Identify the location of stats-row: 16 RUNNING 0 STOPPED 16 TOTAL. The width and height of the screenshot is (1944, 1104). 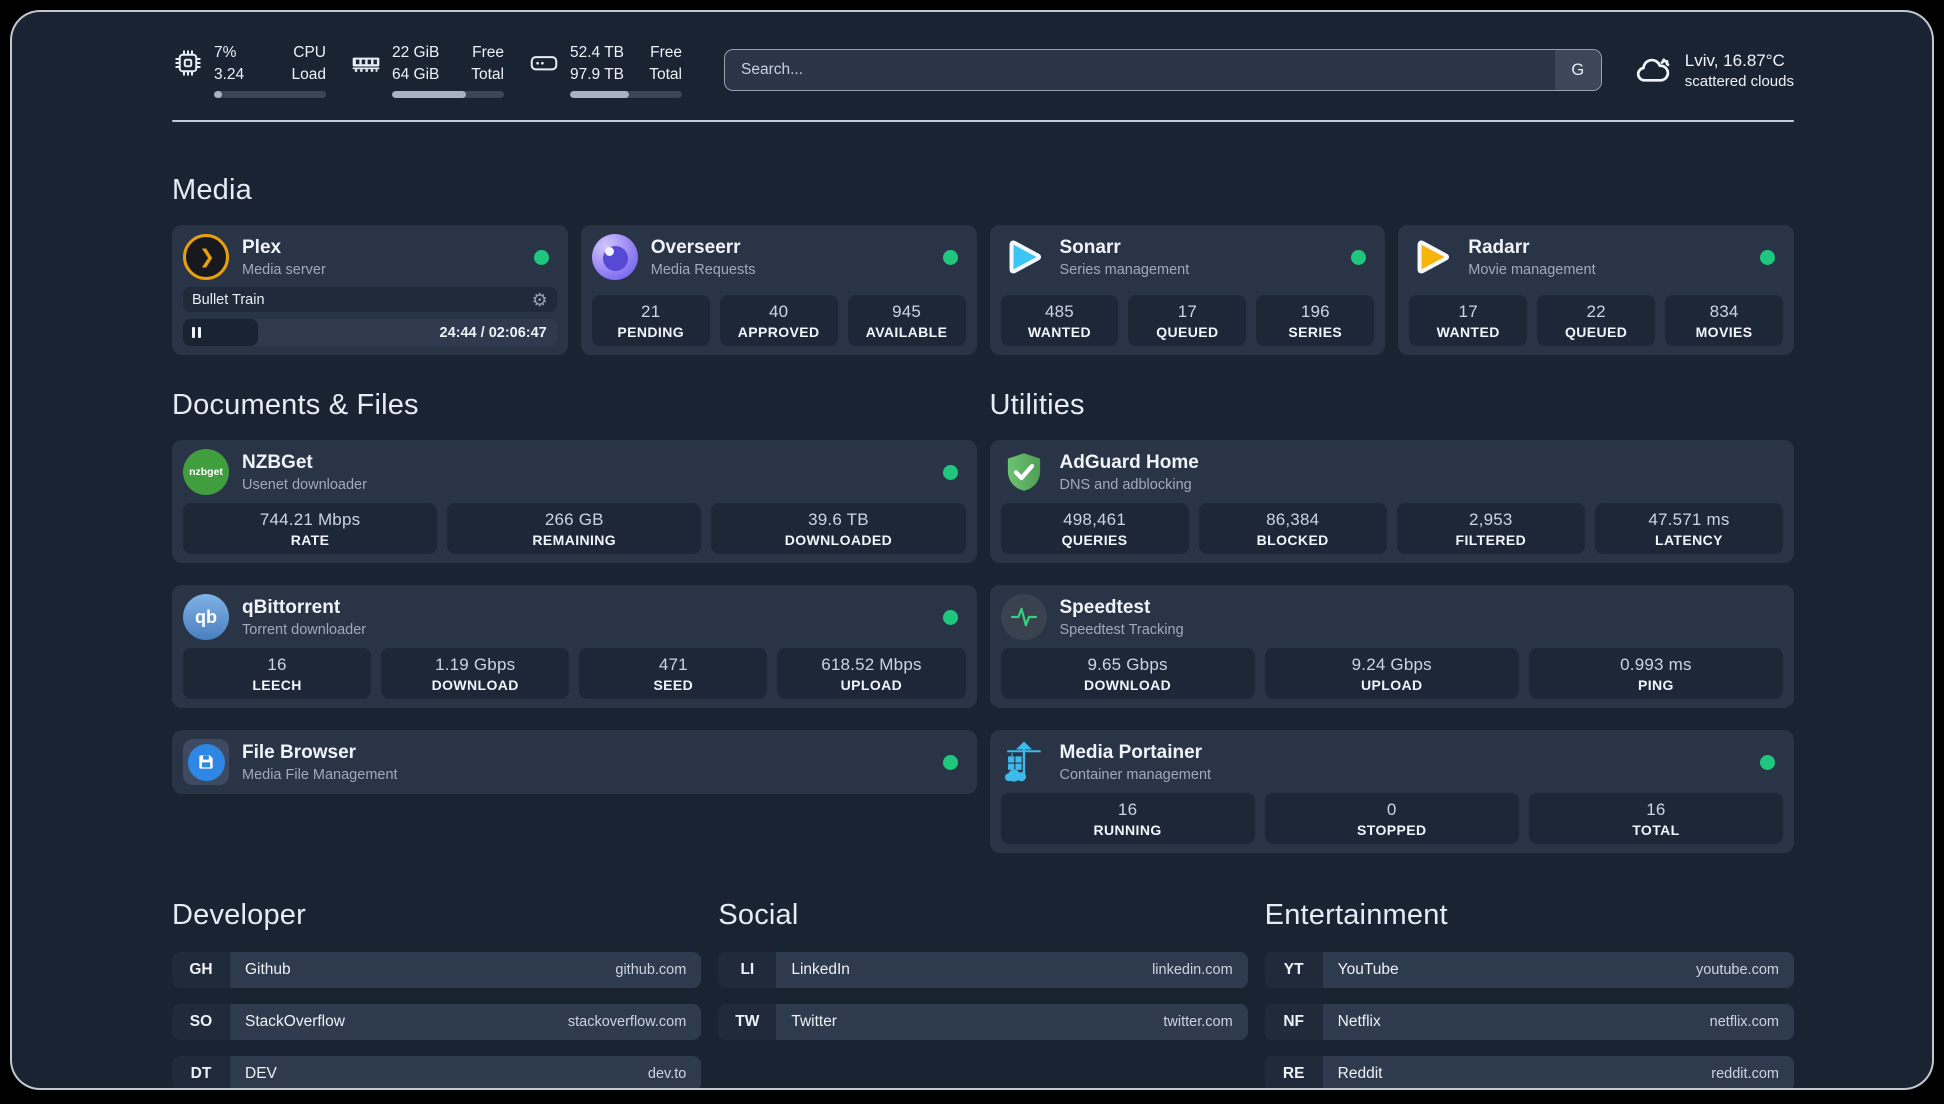
(1392, 815).